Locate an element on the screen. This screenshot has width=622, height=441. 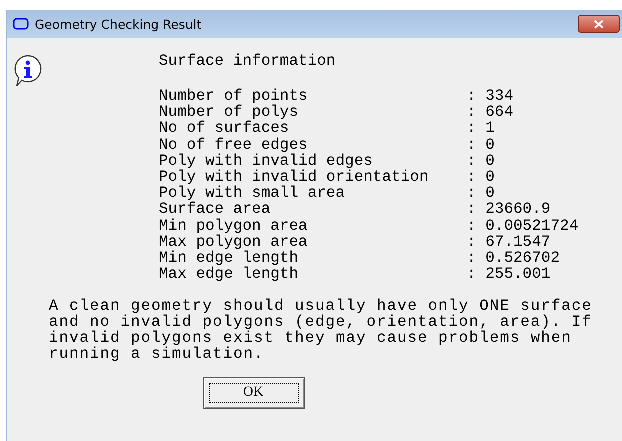
field-label: Min edge length is located at coordinates (229, 258).